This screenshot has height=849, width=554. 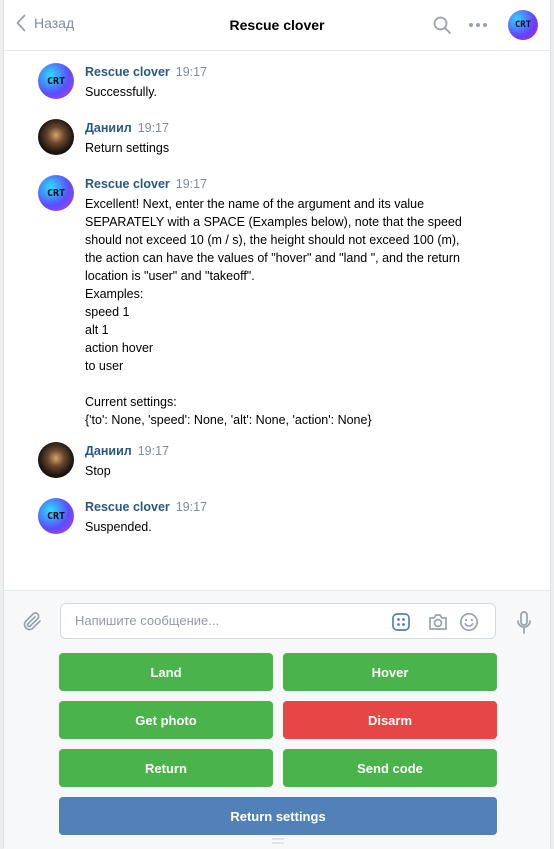 What do you see at coordinates (127, 148) in the screenshot?
I see `message-text: Return settings` at bounding box center [127, 148].